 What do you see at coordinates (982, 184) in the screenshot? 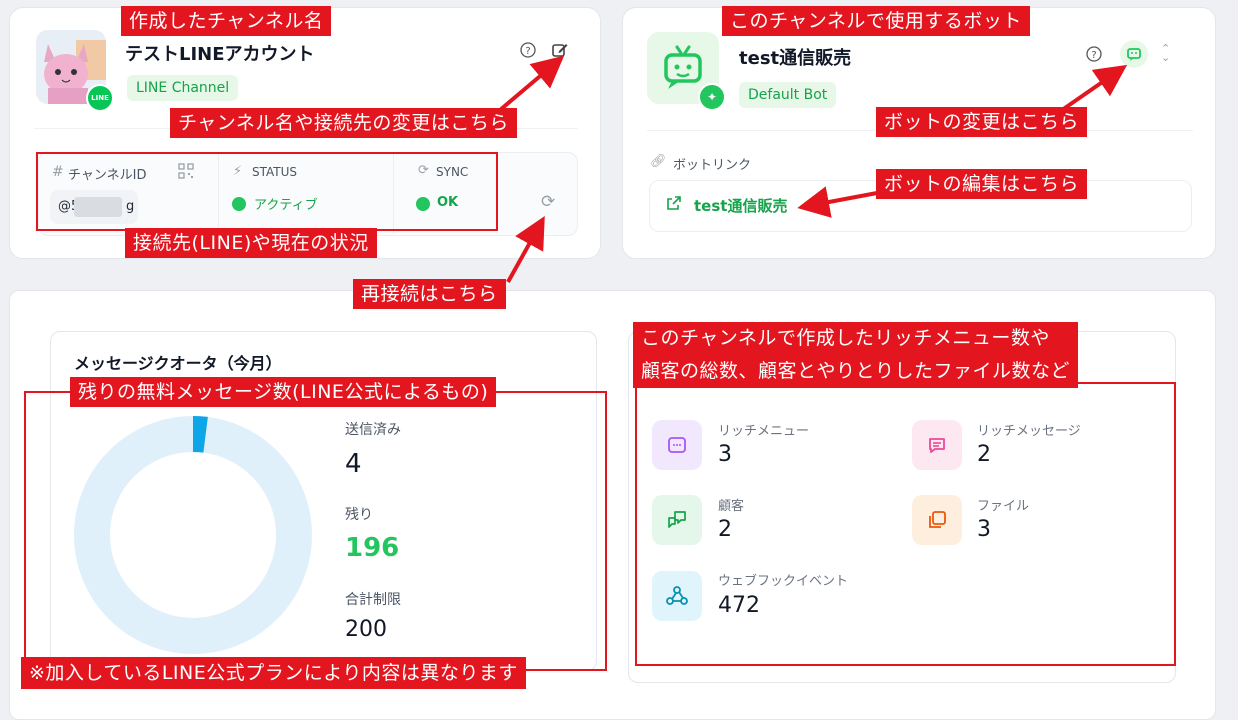
I see `annotation-edit-bot: ボットの編集はこちら` at bounding box center [982, 184].